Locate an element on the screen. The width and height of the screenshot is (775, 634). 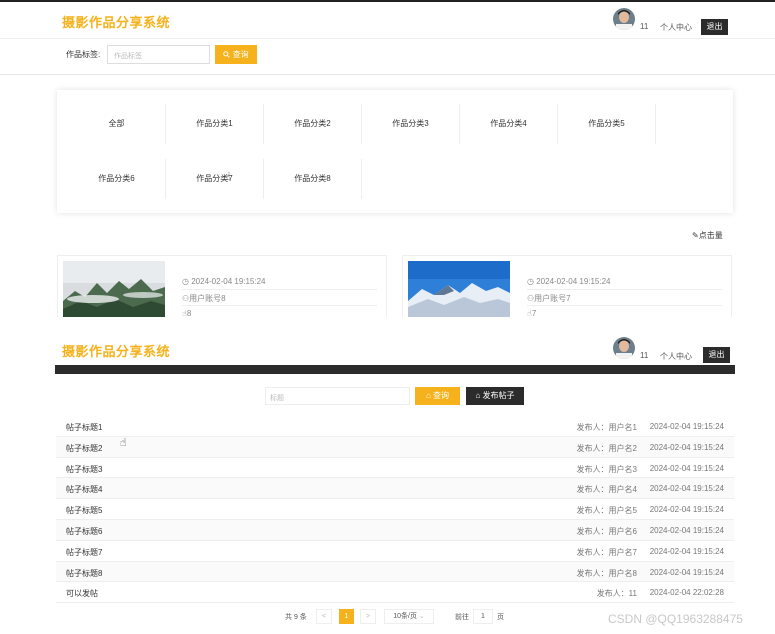
page-size-select: 10条/页 ⌄ is located at coordinates (409, 616).